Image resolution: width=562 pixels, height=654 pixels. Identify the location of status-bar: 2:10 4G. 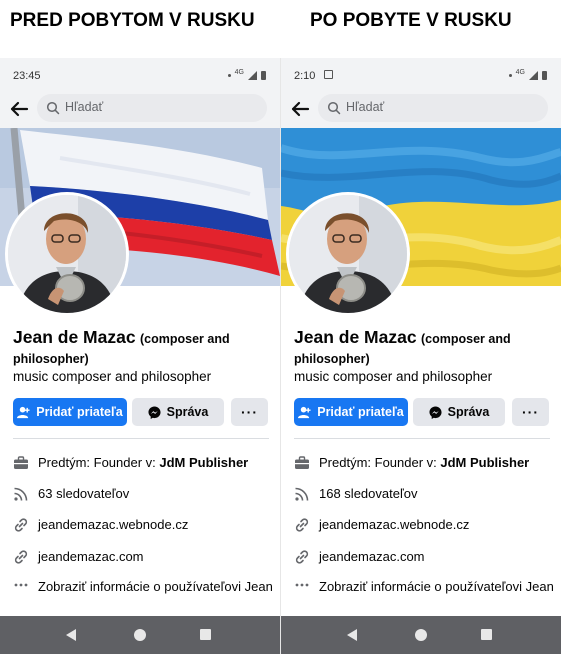
(421, 75).